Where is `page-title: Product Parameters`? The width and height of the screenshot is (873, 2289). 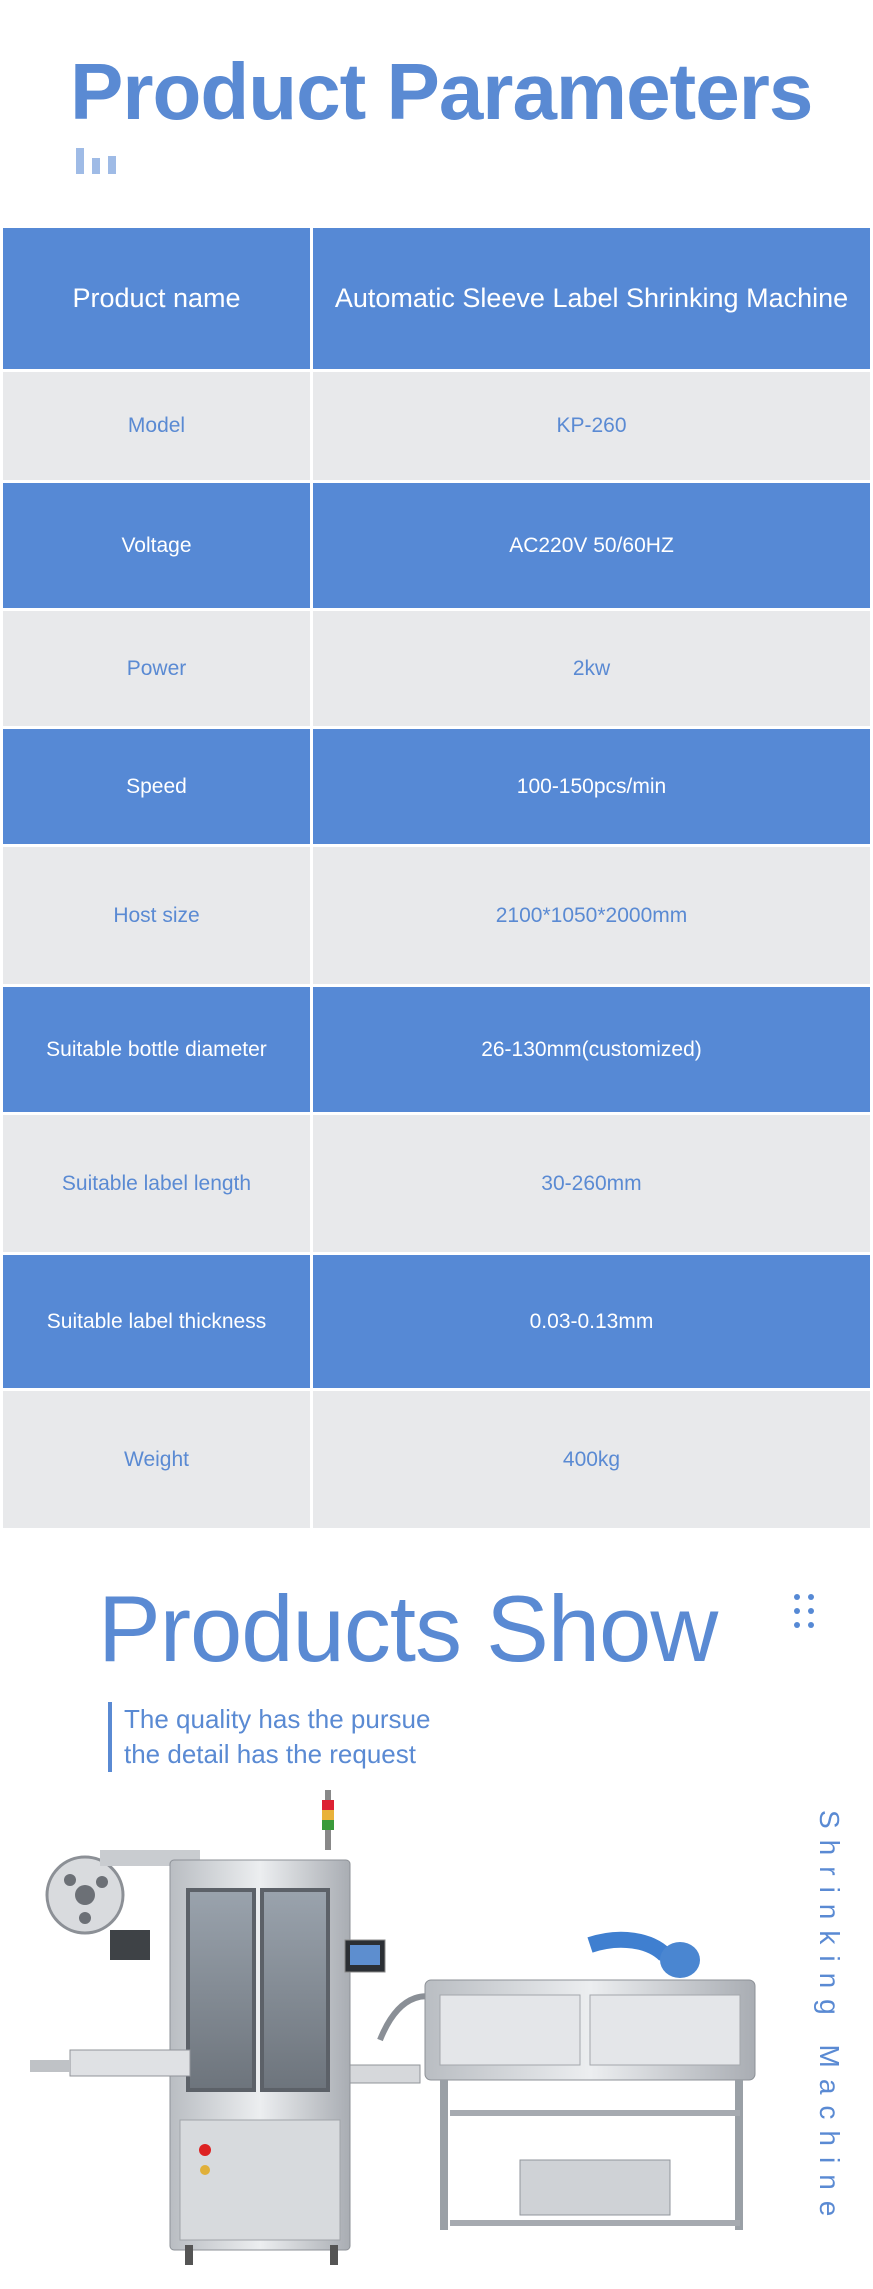 page-title: Product Parameters is located at coordinates (441, 91).